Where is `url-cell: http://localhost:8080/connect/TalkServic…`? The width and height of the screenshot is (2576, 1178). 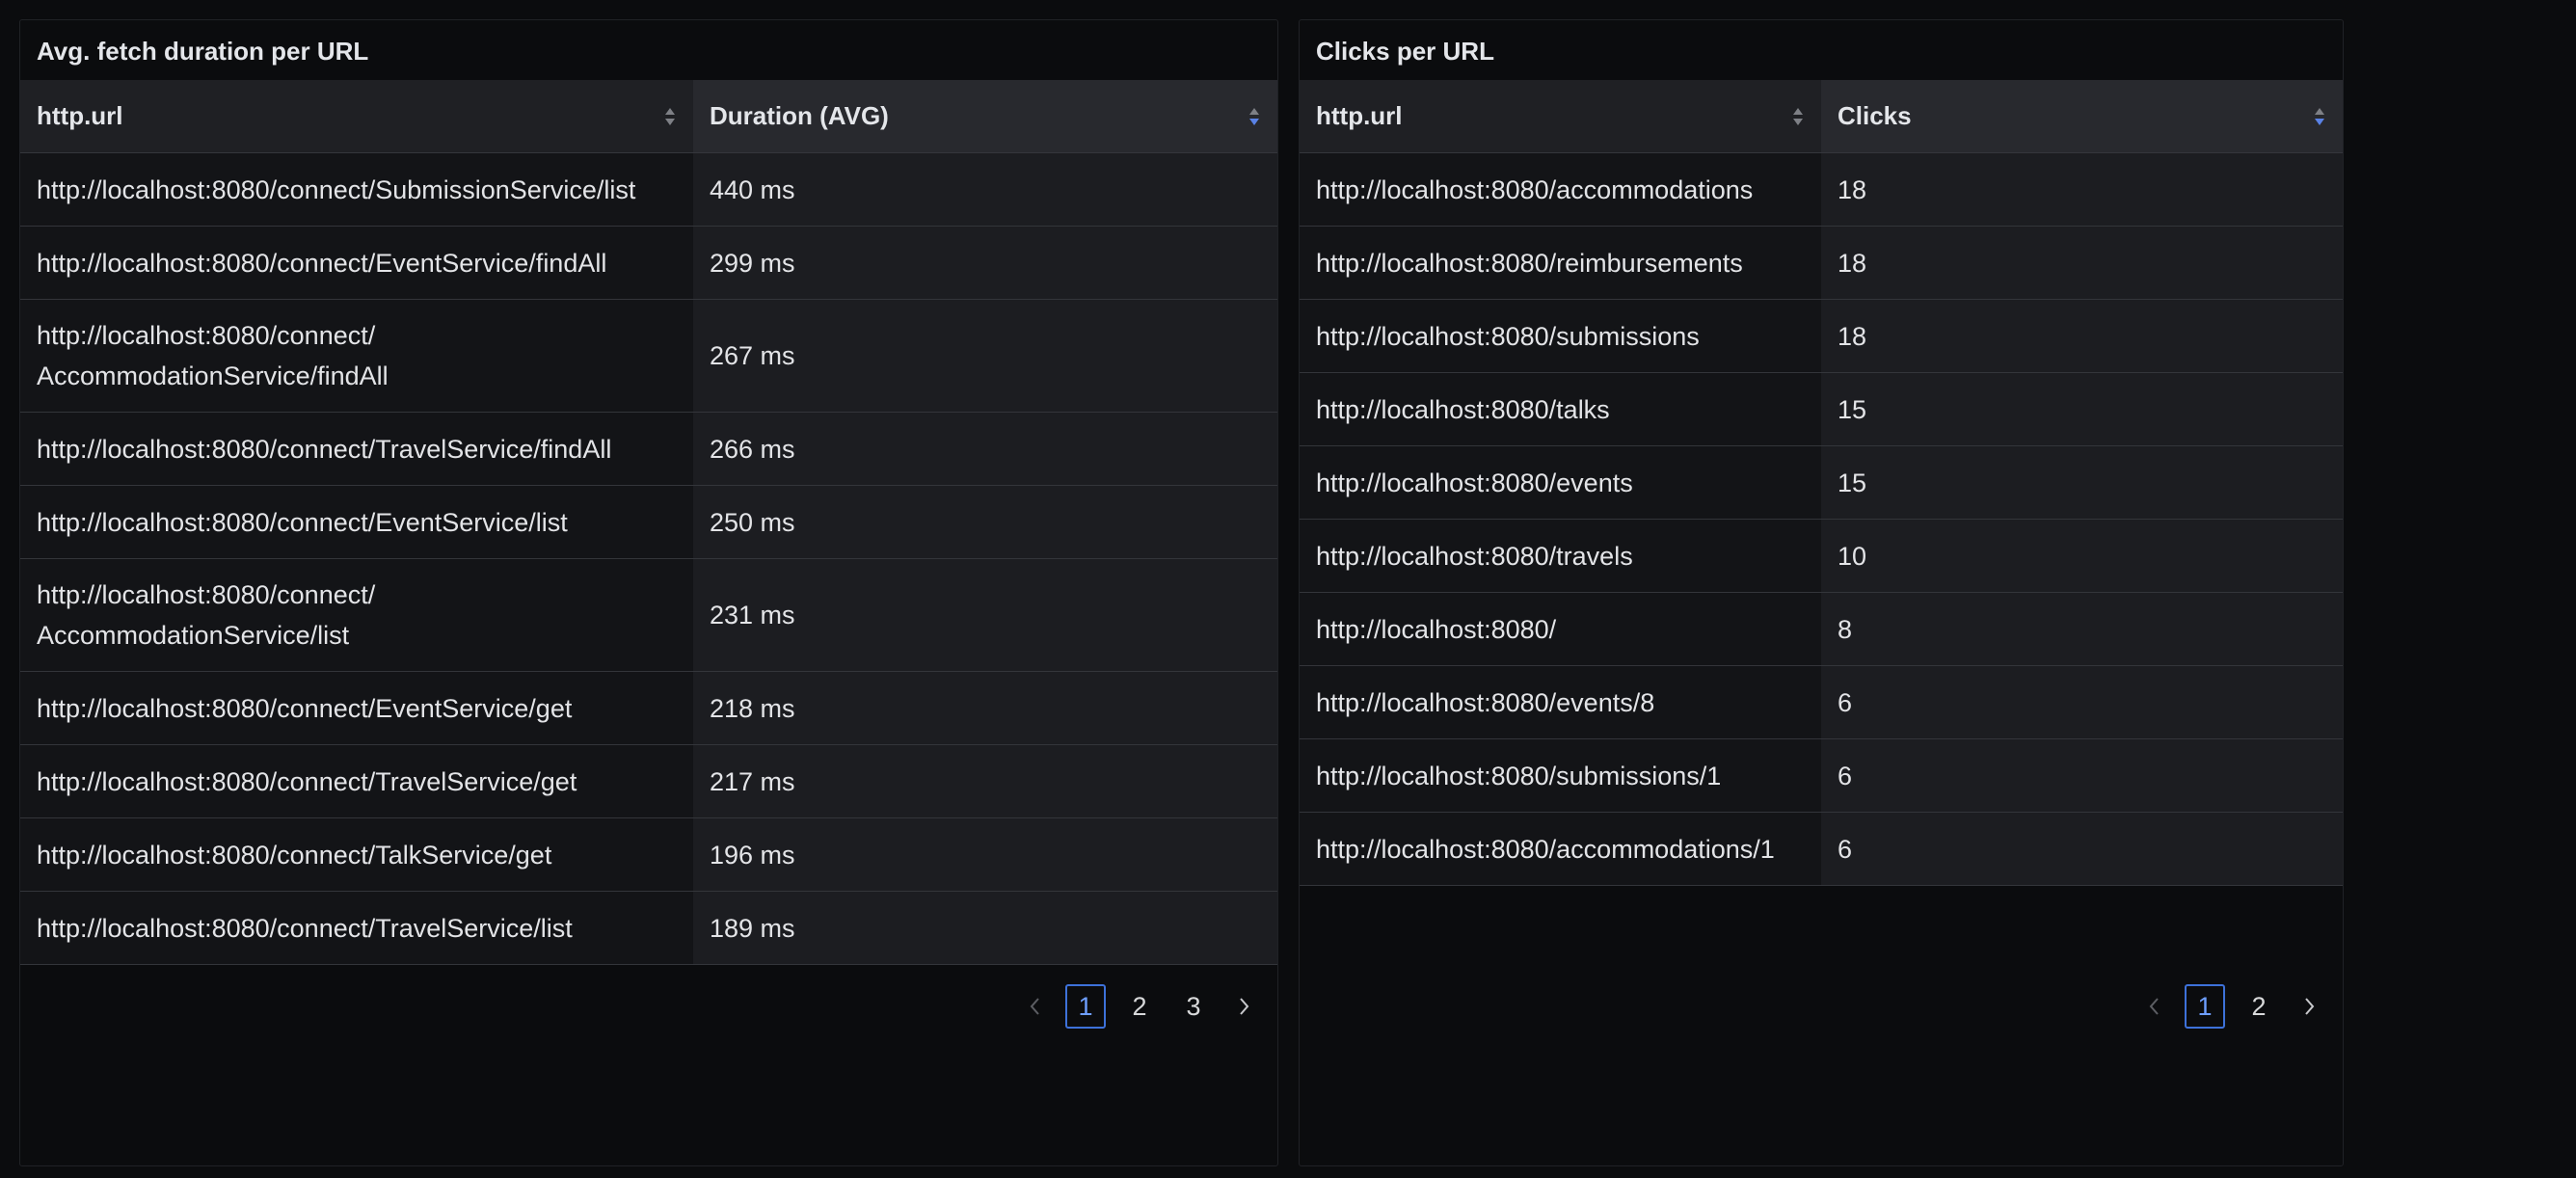
url-cell: http://localhost:8080/connect/TalkServic… is located at coordinates (357, 854).